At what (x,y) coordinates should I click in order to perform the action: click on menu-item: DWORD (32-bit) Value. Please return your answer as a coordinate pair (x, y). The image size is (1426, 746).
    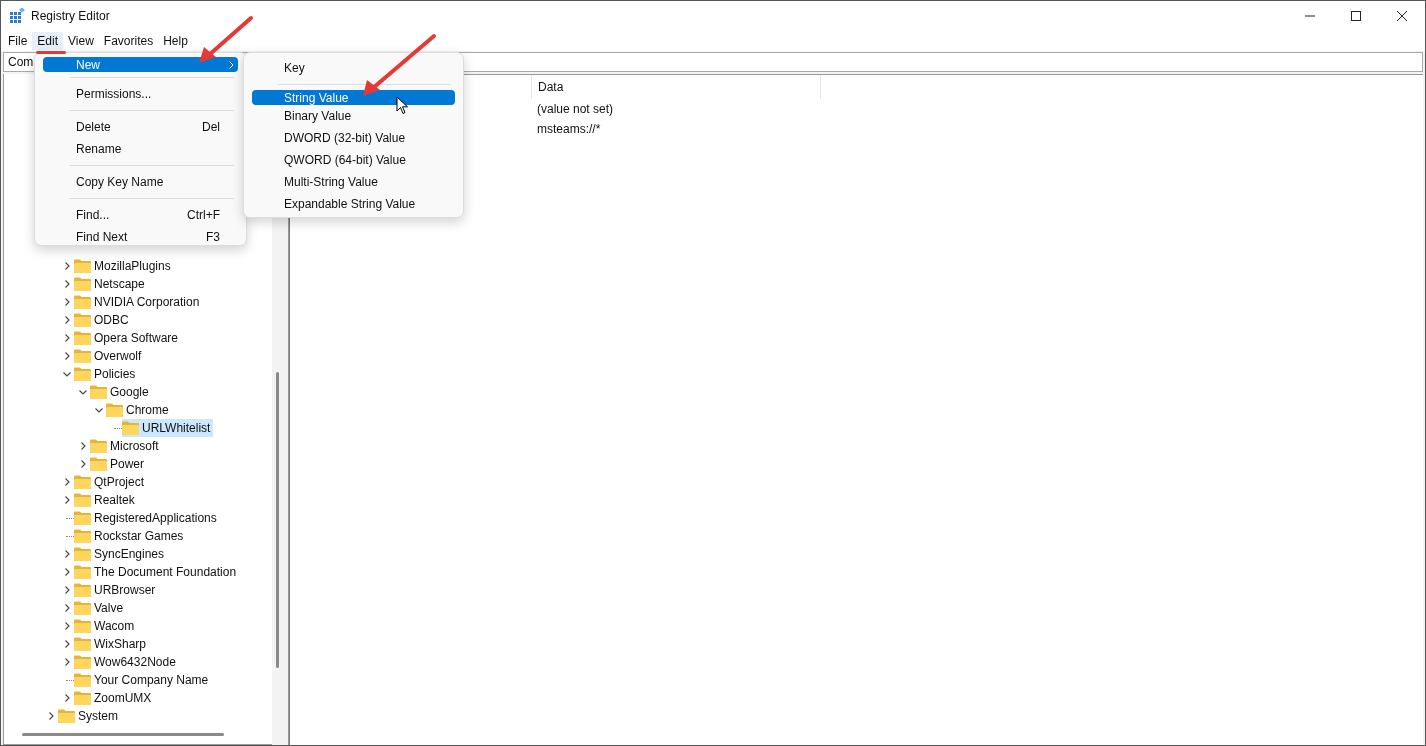
    Looking at the image, I should click on (353, 138).